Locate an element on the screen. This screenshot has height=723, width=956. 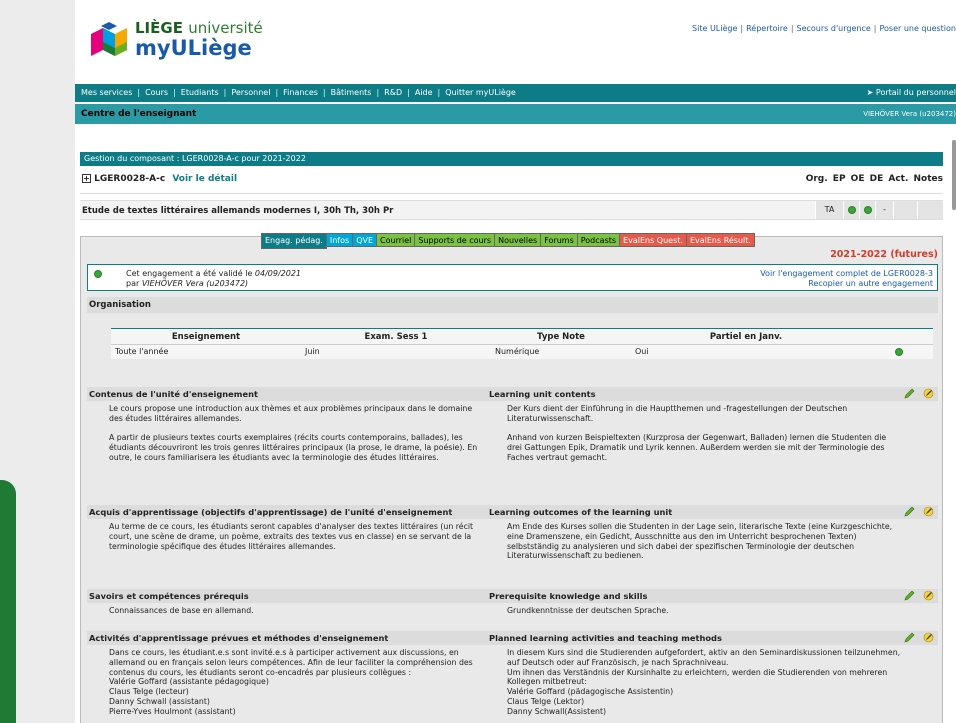
tab-podcasts: Podcasts is located at coordinates (599, 240).